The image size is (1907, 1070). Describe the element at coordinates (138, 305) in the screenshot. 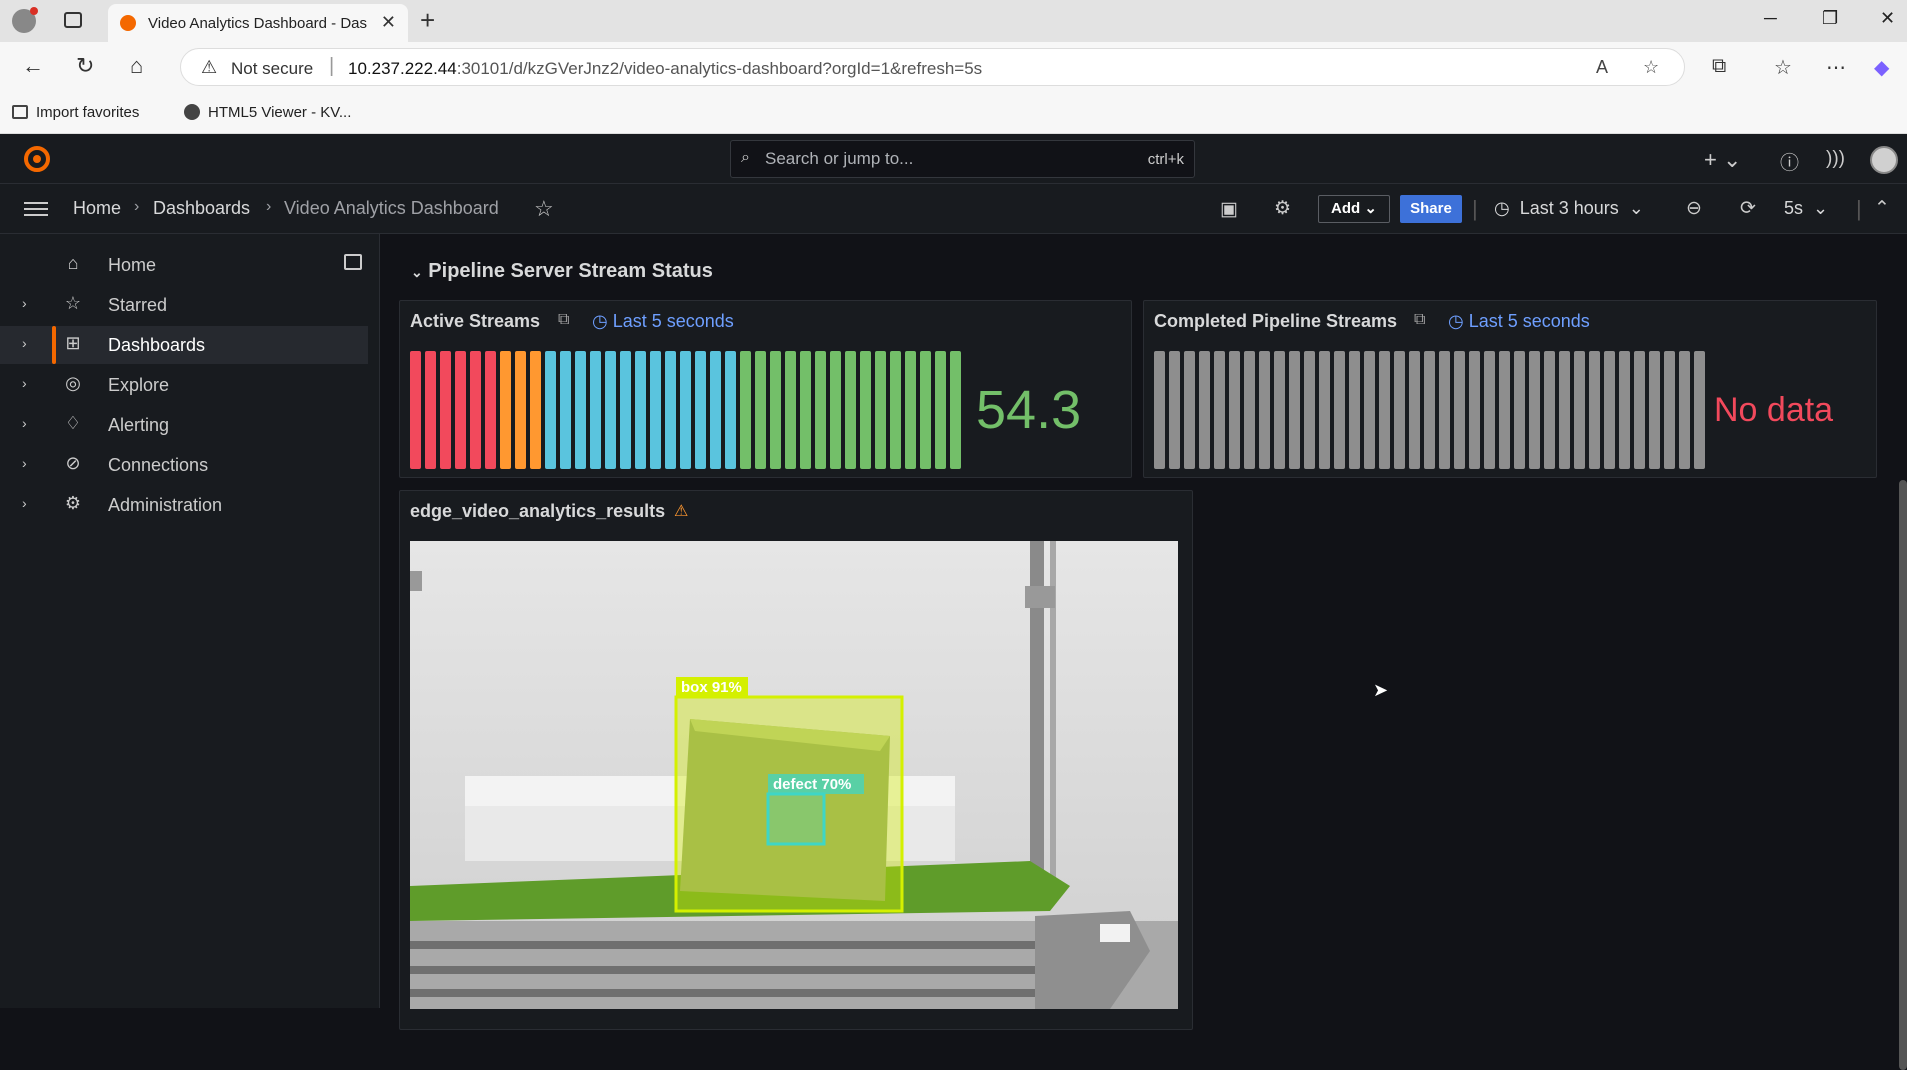

I see `sidebar-item-label: Starred` at that location.